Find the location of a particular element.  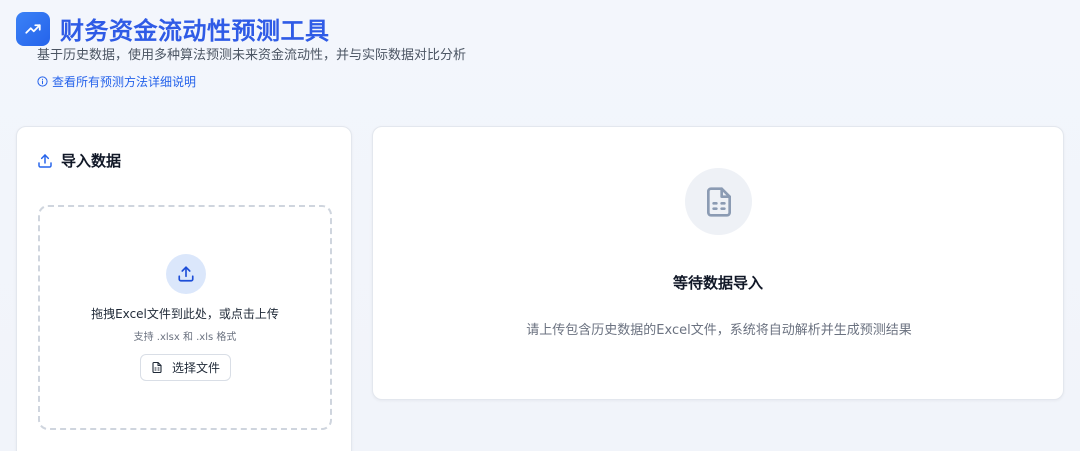

choose-file-label: 选择文件 is located at coordinates (195, 368).